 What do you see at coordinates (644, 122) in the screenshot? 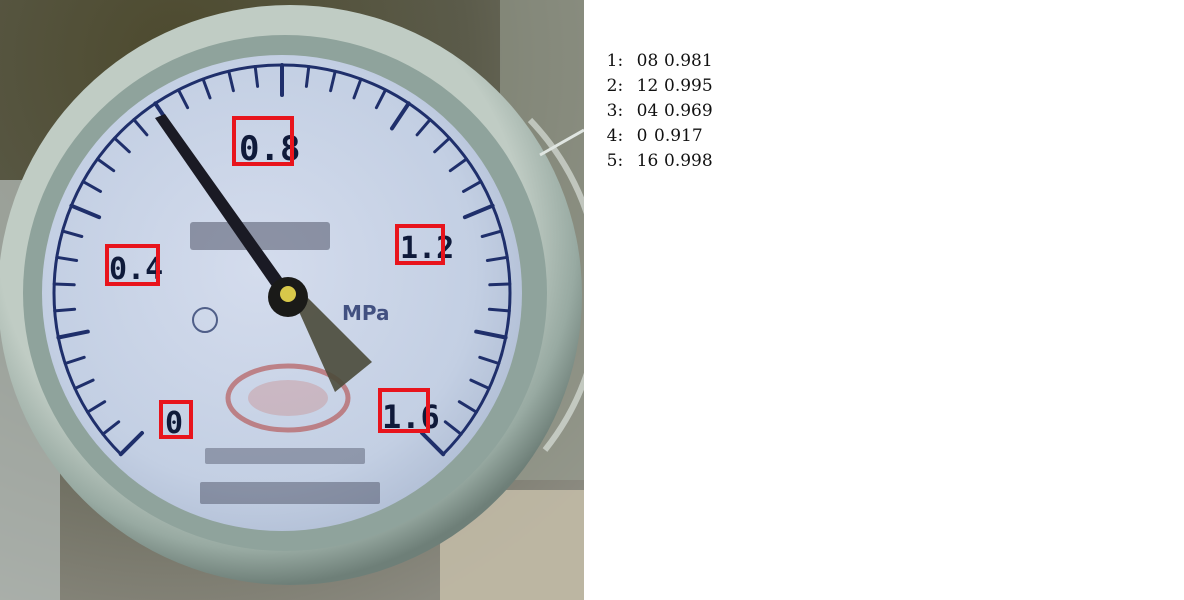
I see `result-row: 4: 0 0.917` at bounding box center [644, 122].